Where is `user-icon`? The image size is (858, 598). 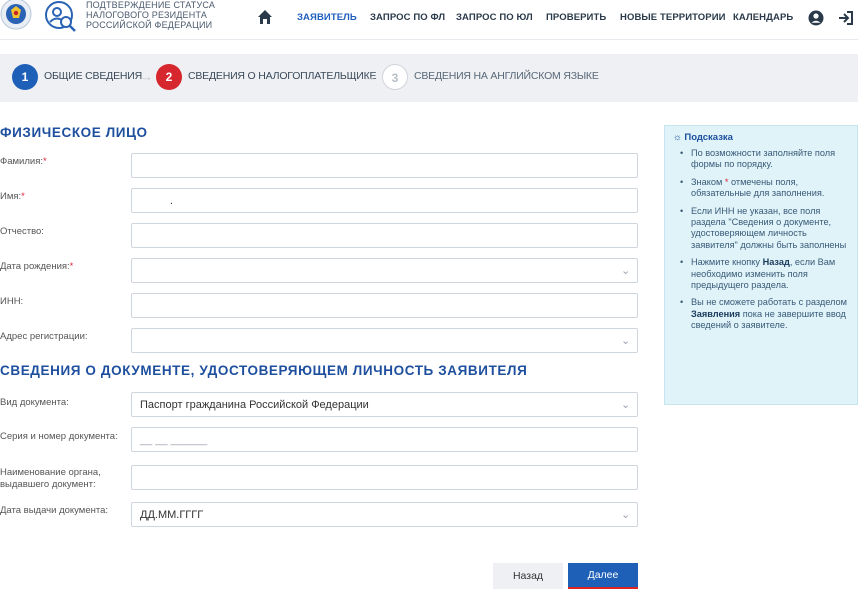
user-icon is located at coordinates (816, 18).